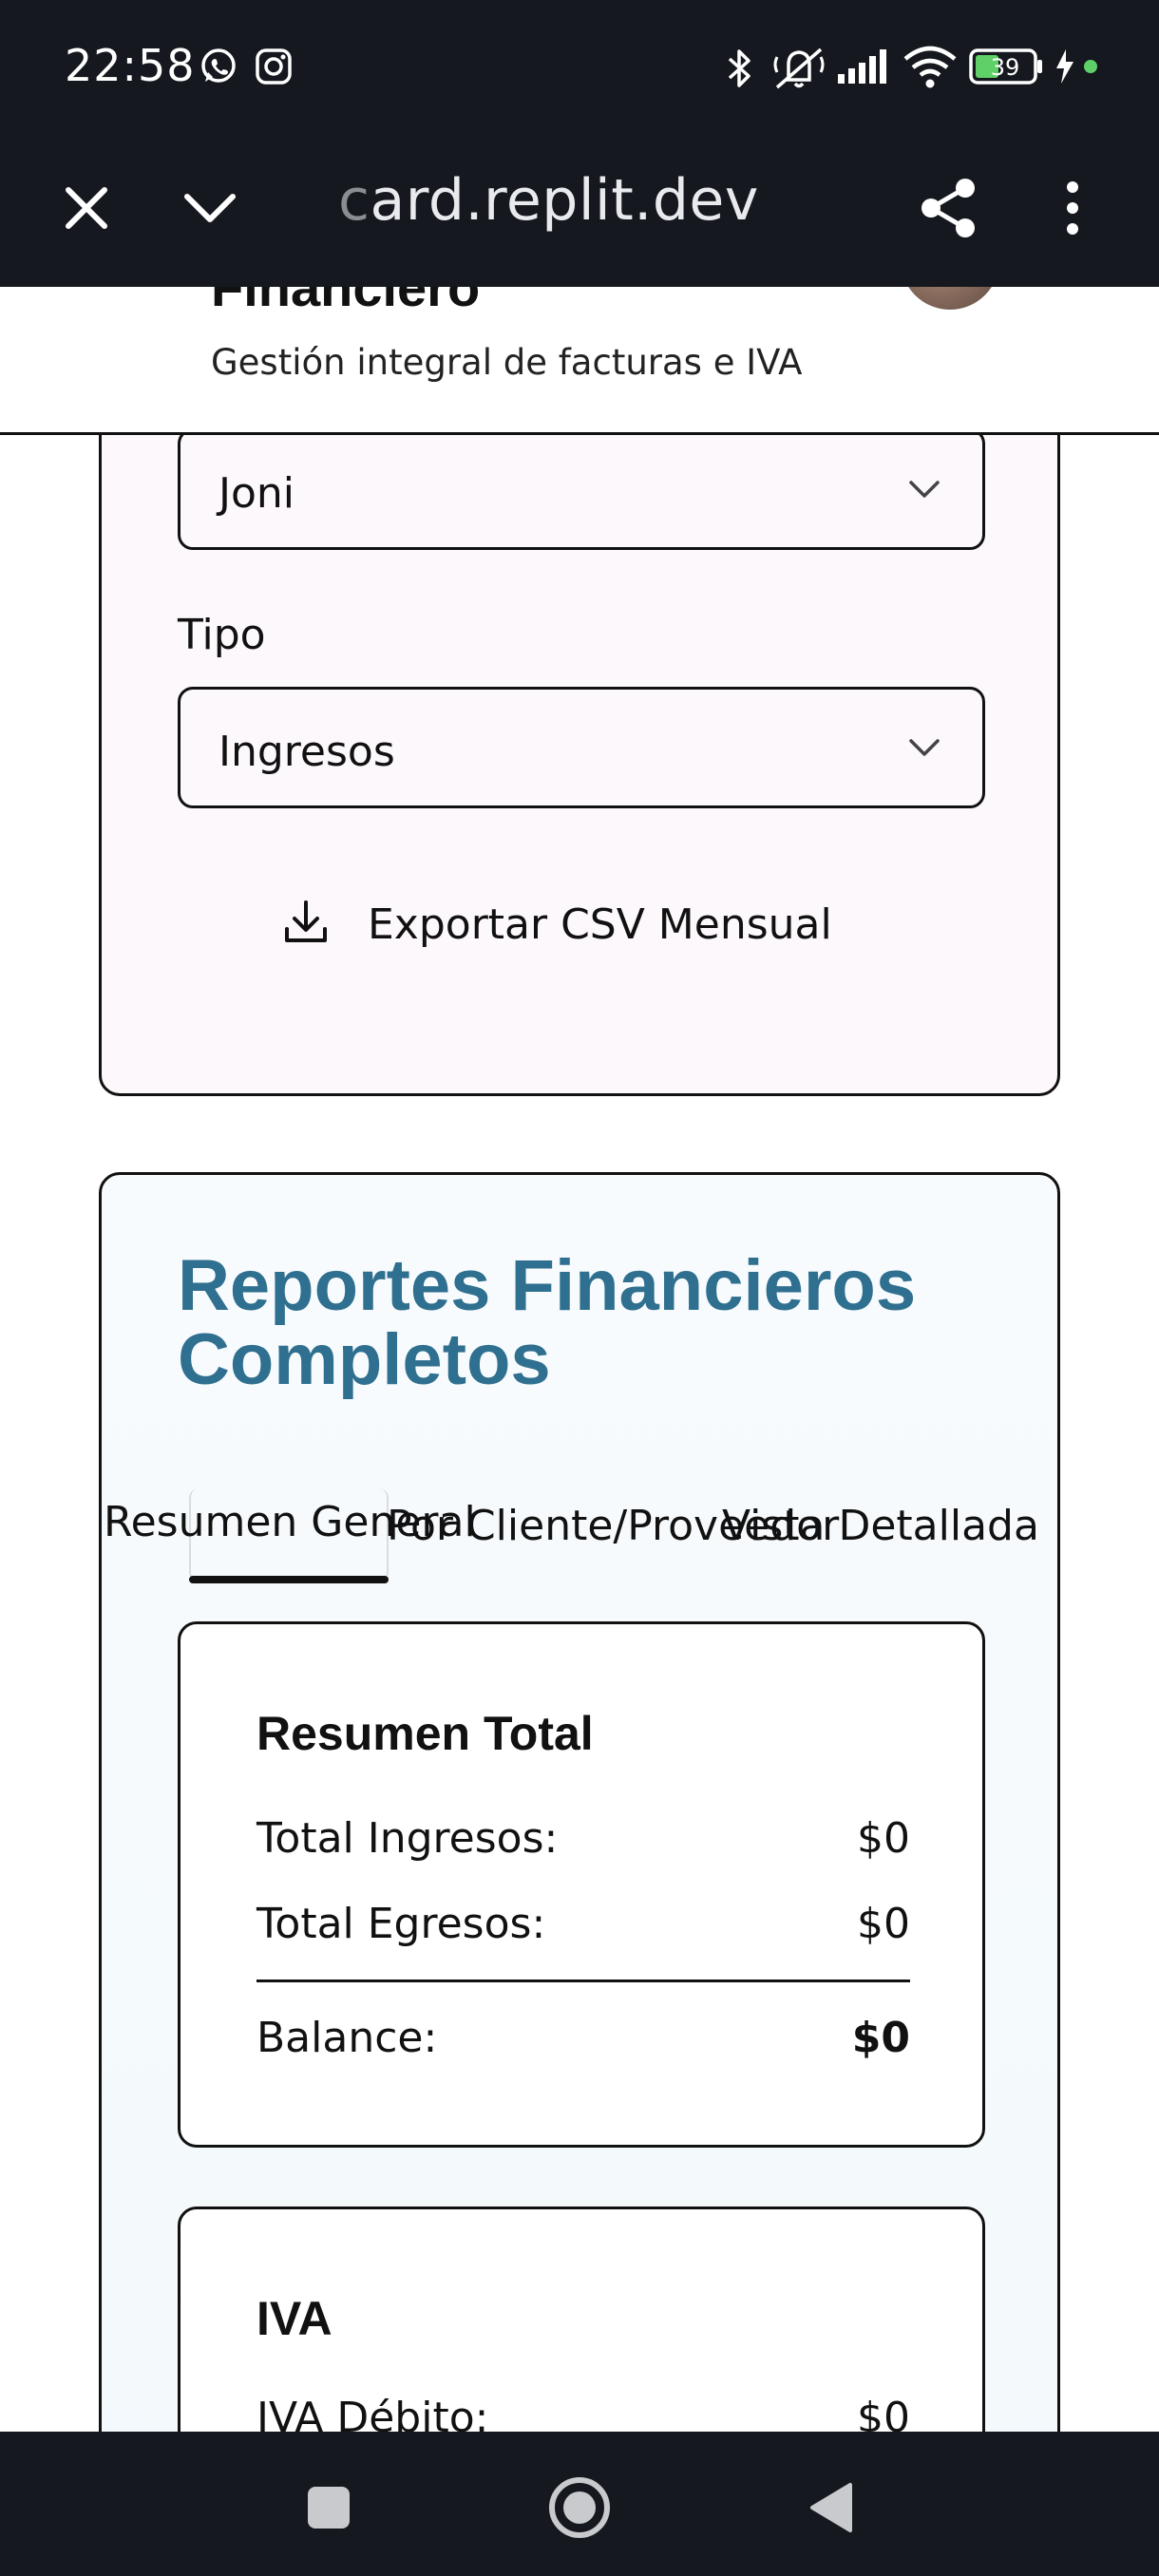 Image resolution: width=1159 pixels, height=2576 pixels. I want to click on url-faded-prefix: c, so click(354, 200).